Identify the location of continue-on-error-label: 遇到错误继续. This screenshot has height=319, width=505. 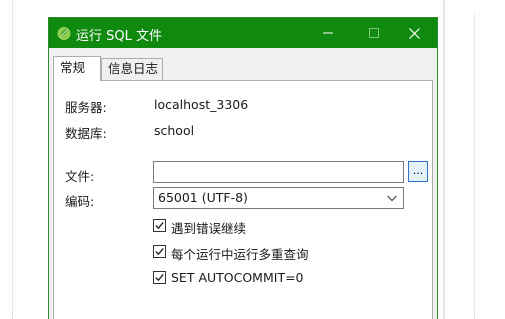
(209, 228).